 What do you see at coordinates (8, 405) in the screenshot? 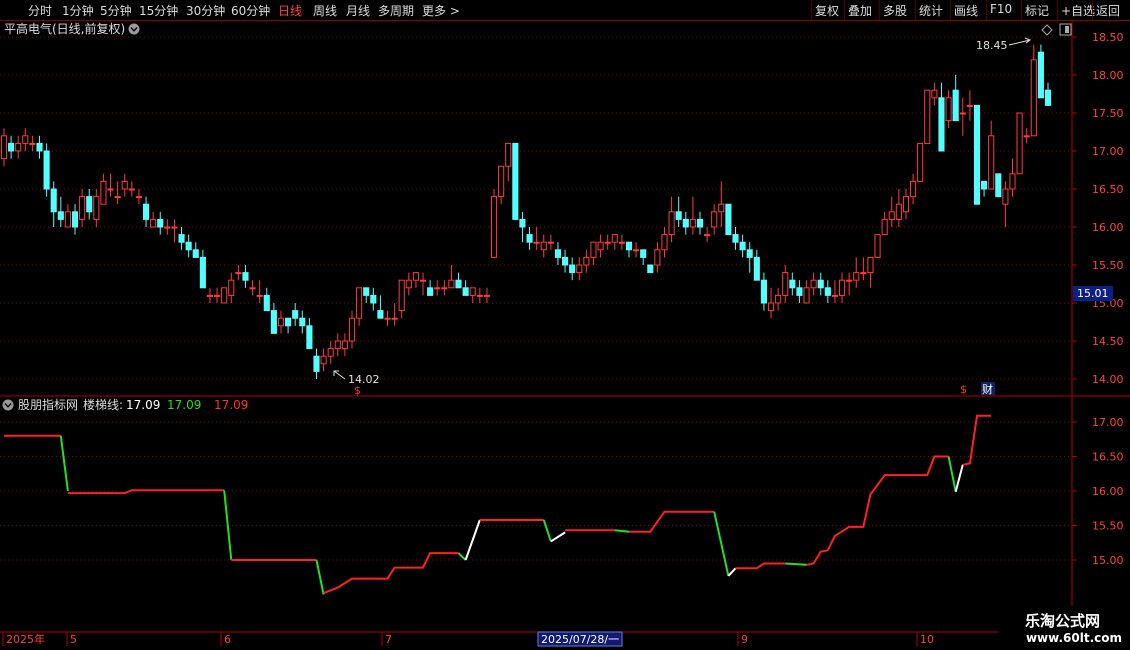
I see `indicator-dropdown-icon` at bounding box center [8, 405].